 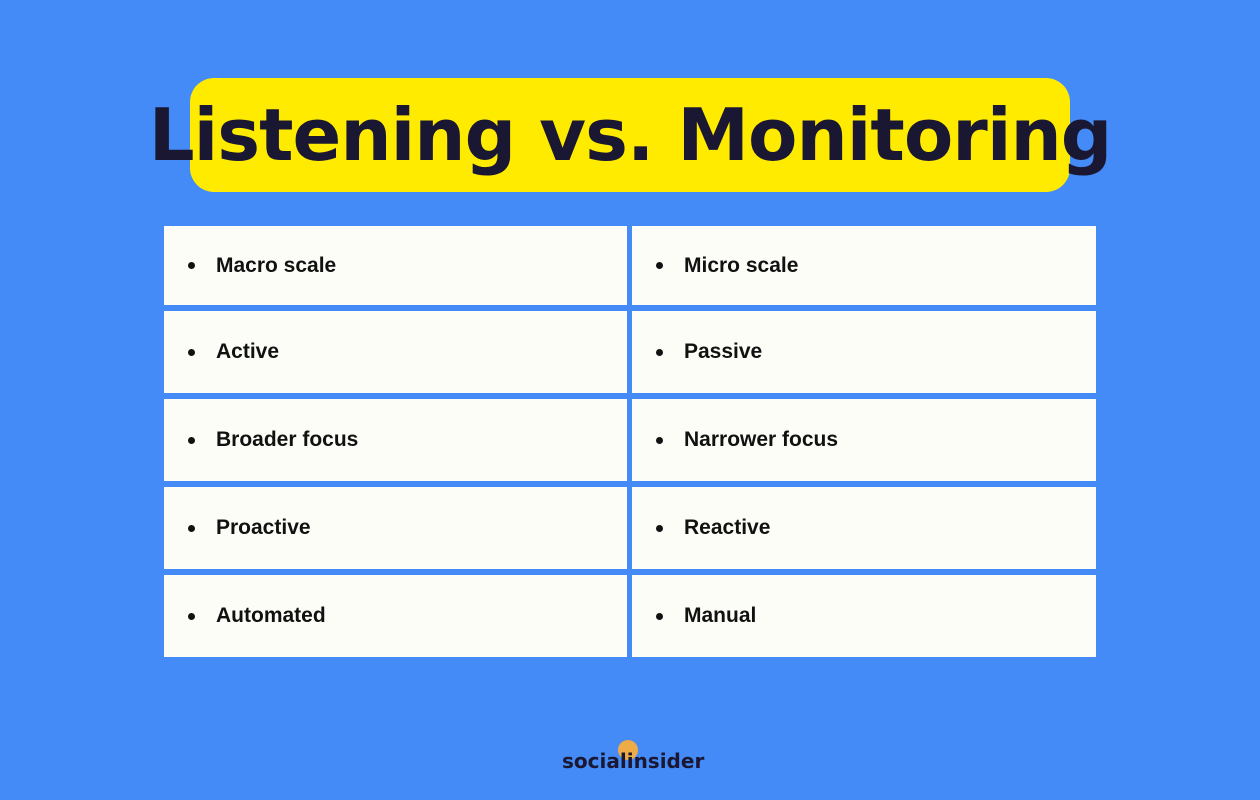 I want to click on socialinsider-logo: socialinsider, so click(x=633, y=760).